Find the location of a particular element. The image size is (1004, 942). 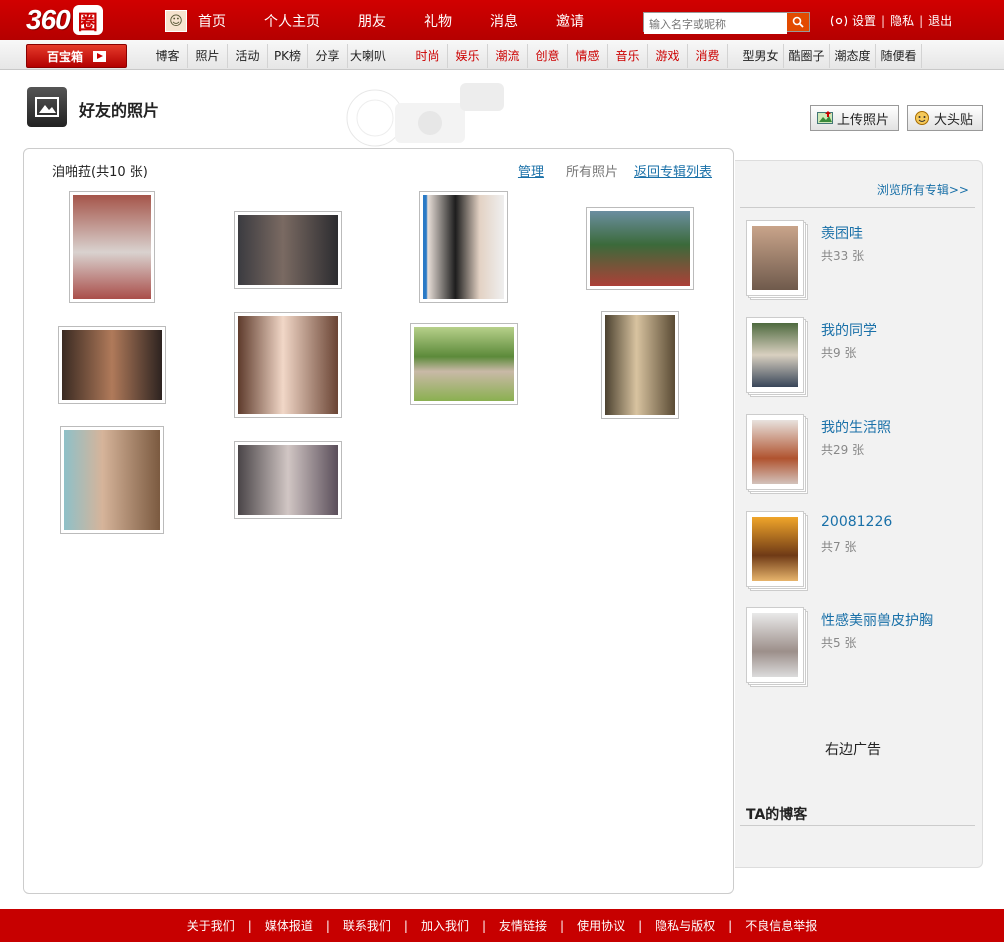

sidebar-album-item: 我的同学 共9 张 is located at coordinates (858, 359).